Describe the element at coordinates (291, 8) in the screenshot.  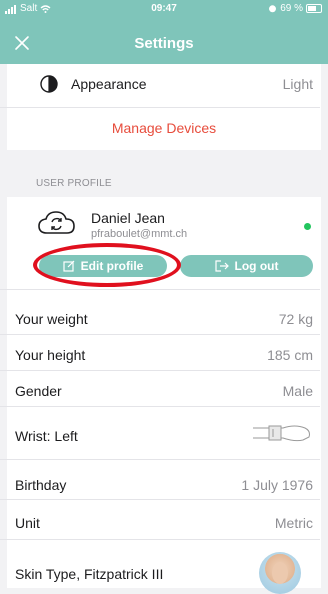
I see `battery-percent: 69 %` at that location.